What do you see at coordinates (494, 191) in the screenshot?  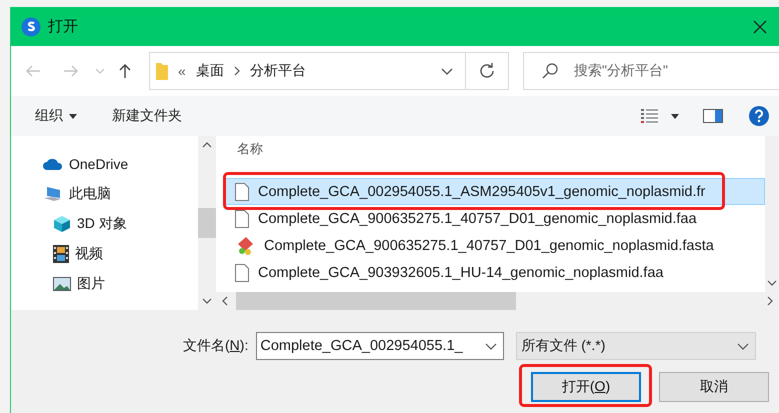 I see `file-row: Complete_GCA_002954055.1_ASM295405v1_genomic_noplasmid.fr` at bounding box center [494, 191].